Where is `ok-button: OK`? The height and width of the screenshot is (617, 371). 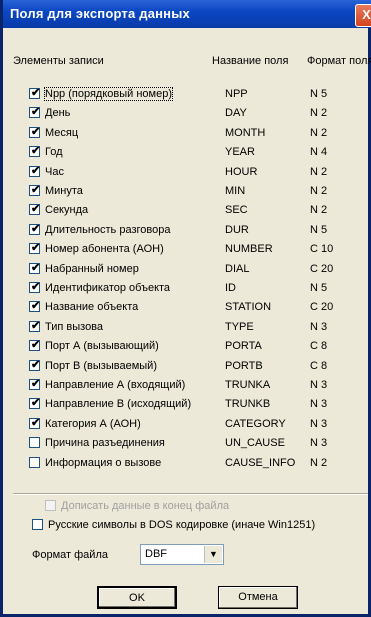
ok-button: OK is located at coordinates (137, 597).